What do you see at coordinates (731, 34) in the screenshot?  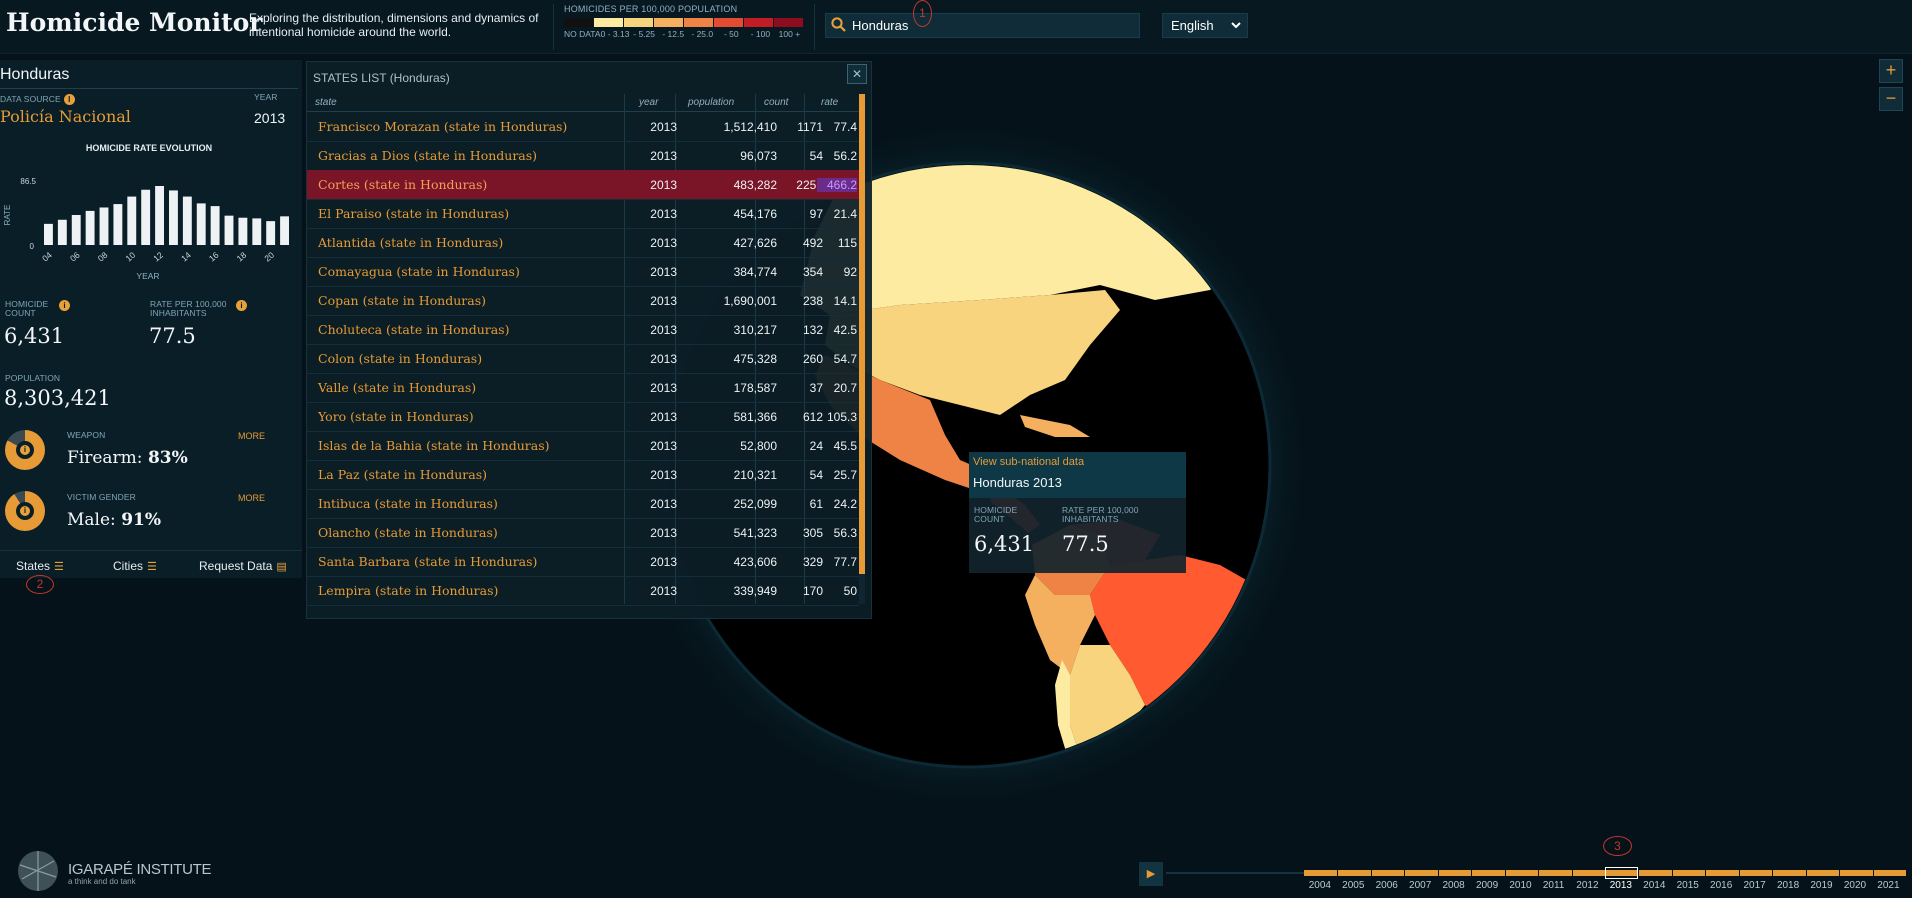 I see `legend-label: - 50` at bounding box center [731, 34].